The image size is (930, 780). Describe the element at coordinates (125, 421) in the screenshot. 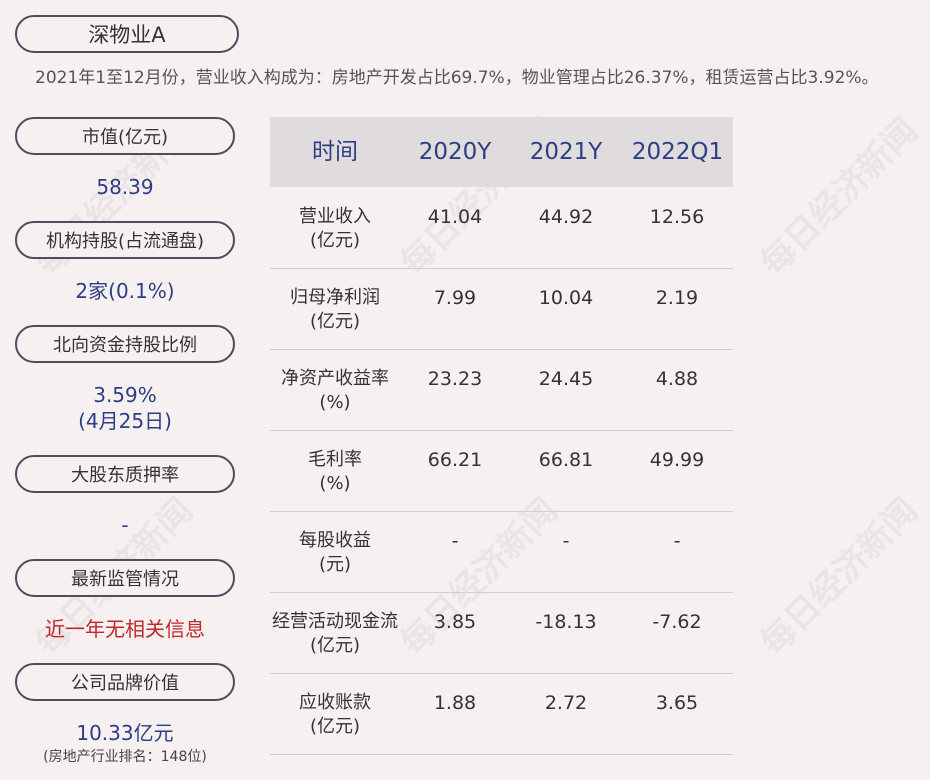

I see `northbound-holding-date: (4月25日)` at that location.